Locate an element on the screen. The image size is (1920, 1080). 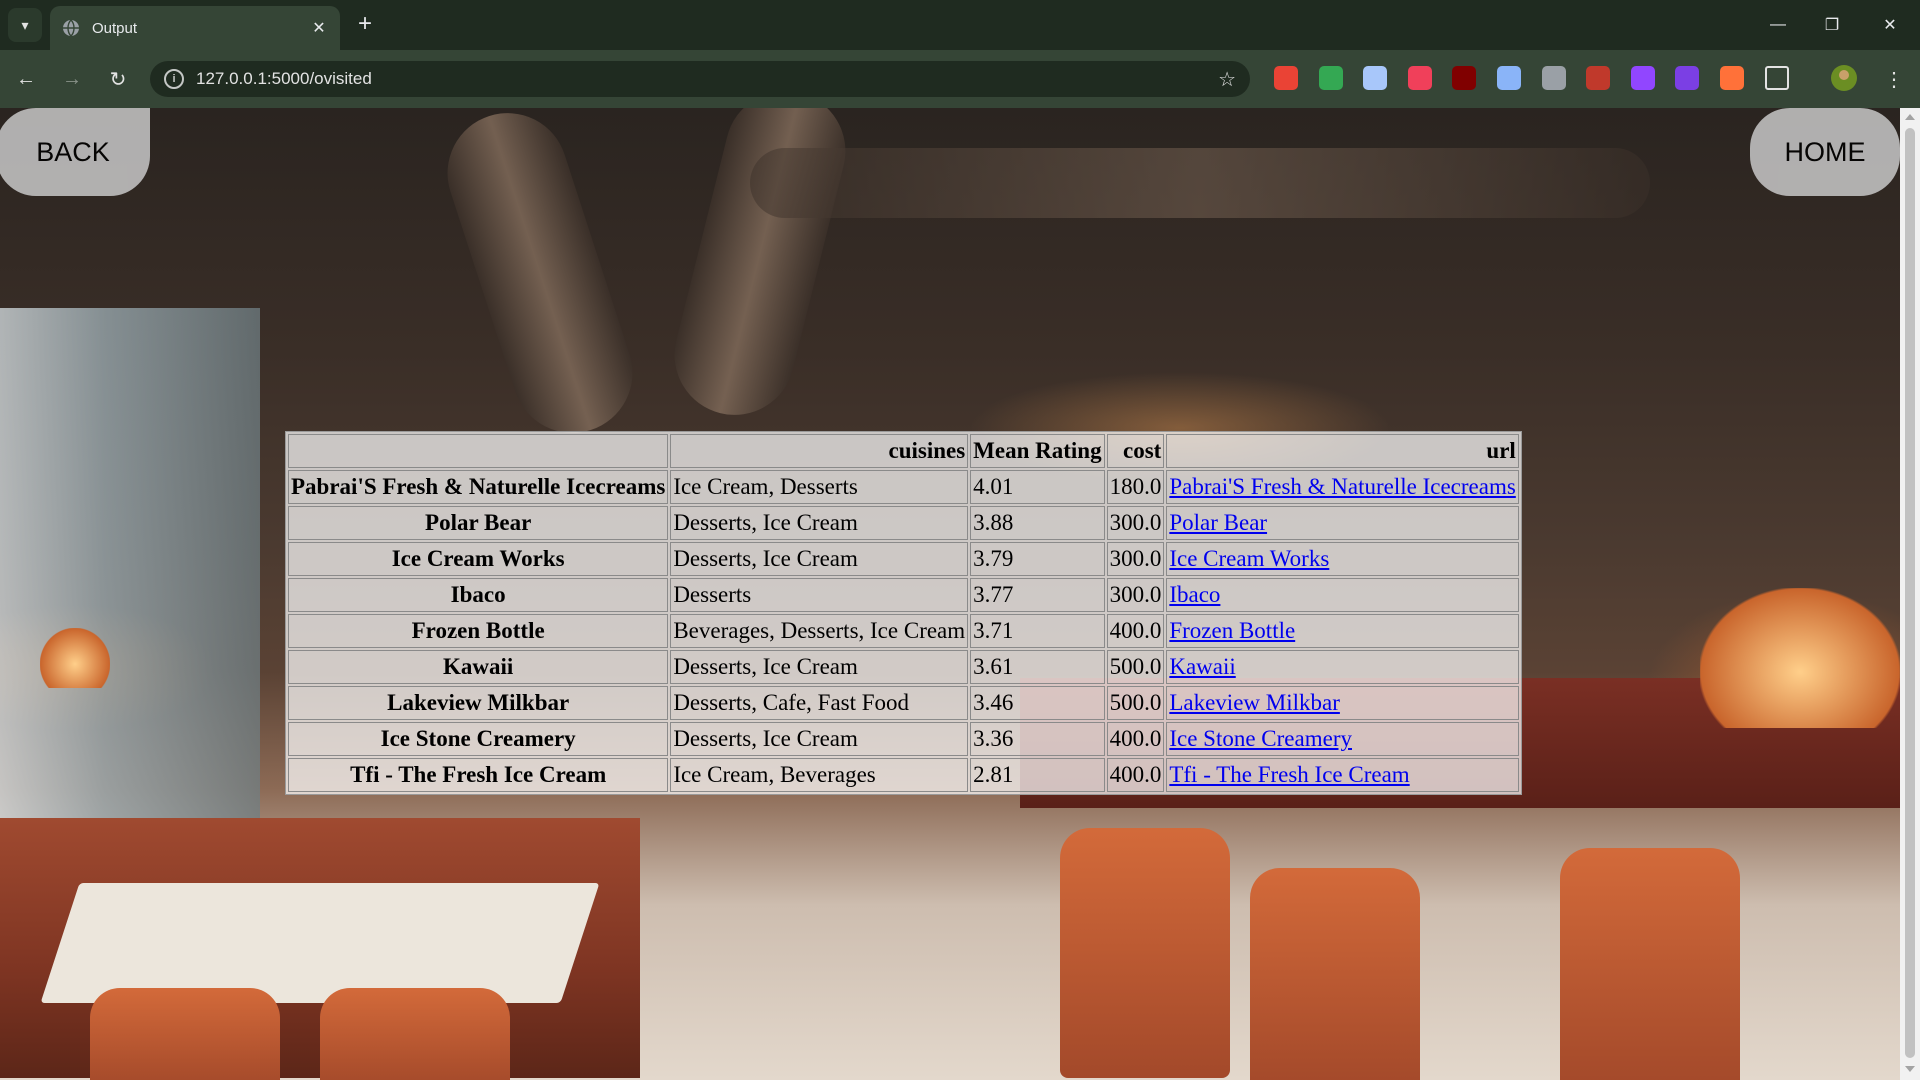
restaurant-name: Polar Bear is located at coordinates (478, 523).